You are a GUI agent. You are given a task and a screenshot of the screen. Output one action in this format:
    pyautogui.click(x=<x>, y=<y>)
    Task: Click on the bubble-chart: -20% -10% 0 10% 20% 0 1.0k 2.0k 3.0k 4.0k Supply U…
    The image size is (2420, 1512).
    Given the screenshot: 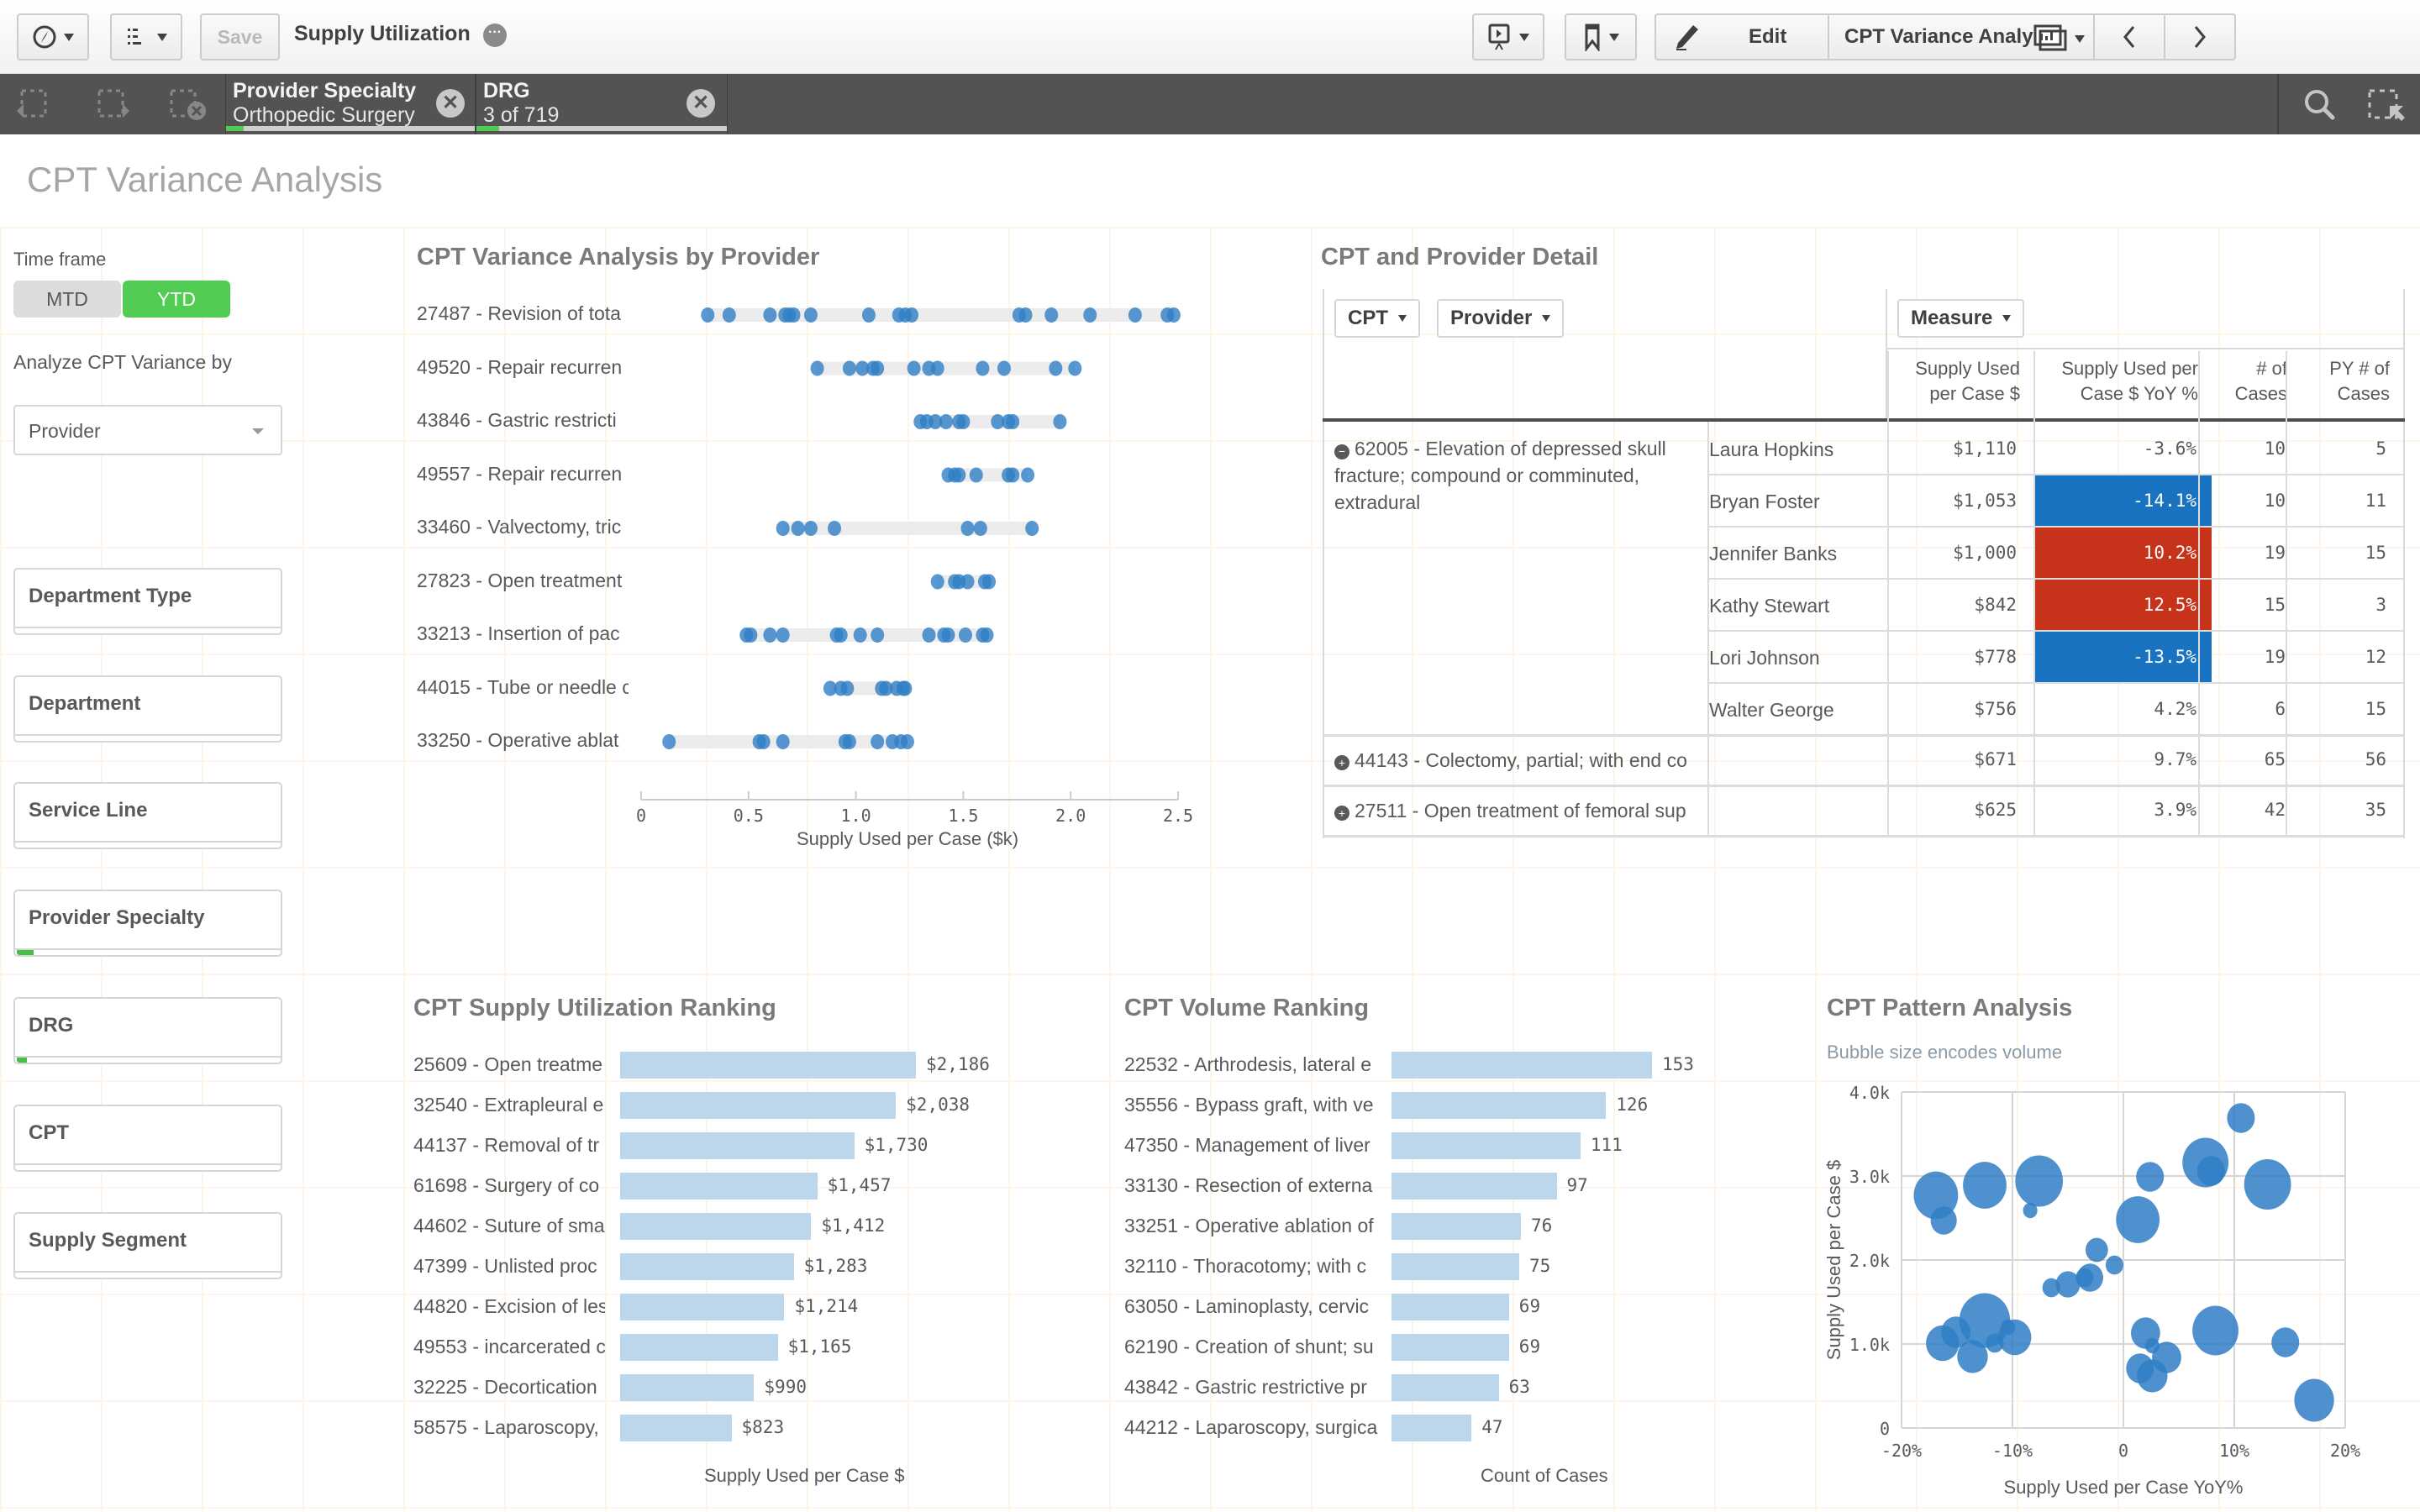 What is the action you would take?
    pyautogui.click(x=2113, y=1289)
    